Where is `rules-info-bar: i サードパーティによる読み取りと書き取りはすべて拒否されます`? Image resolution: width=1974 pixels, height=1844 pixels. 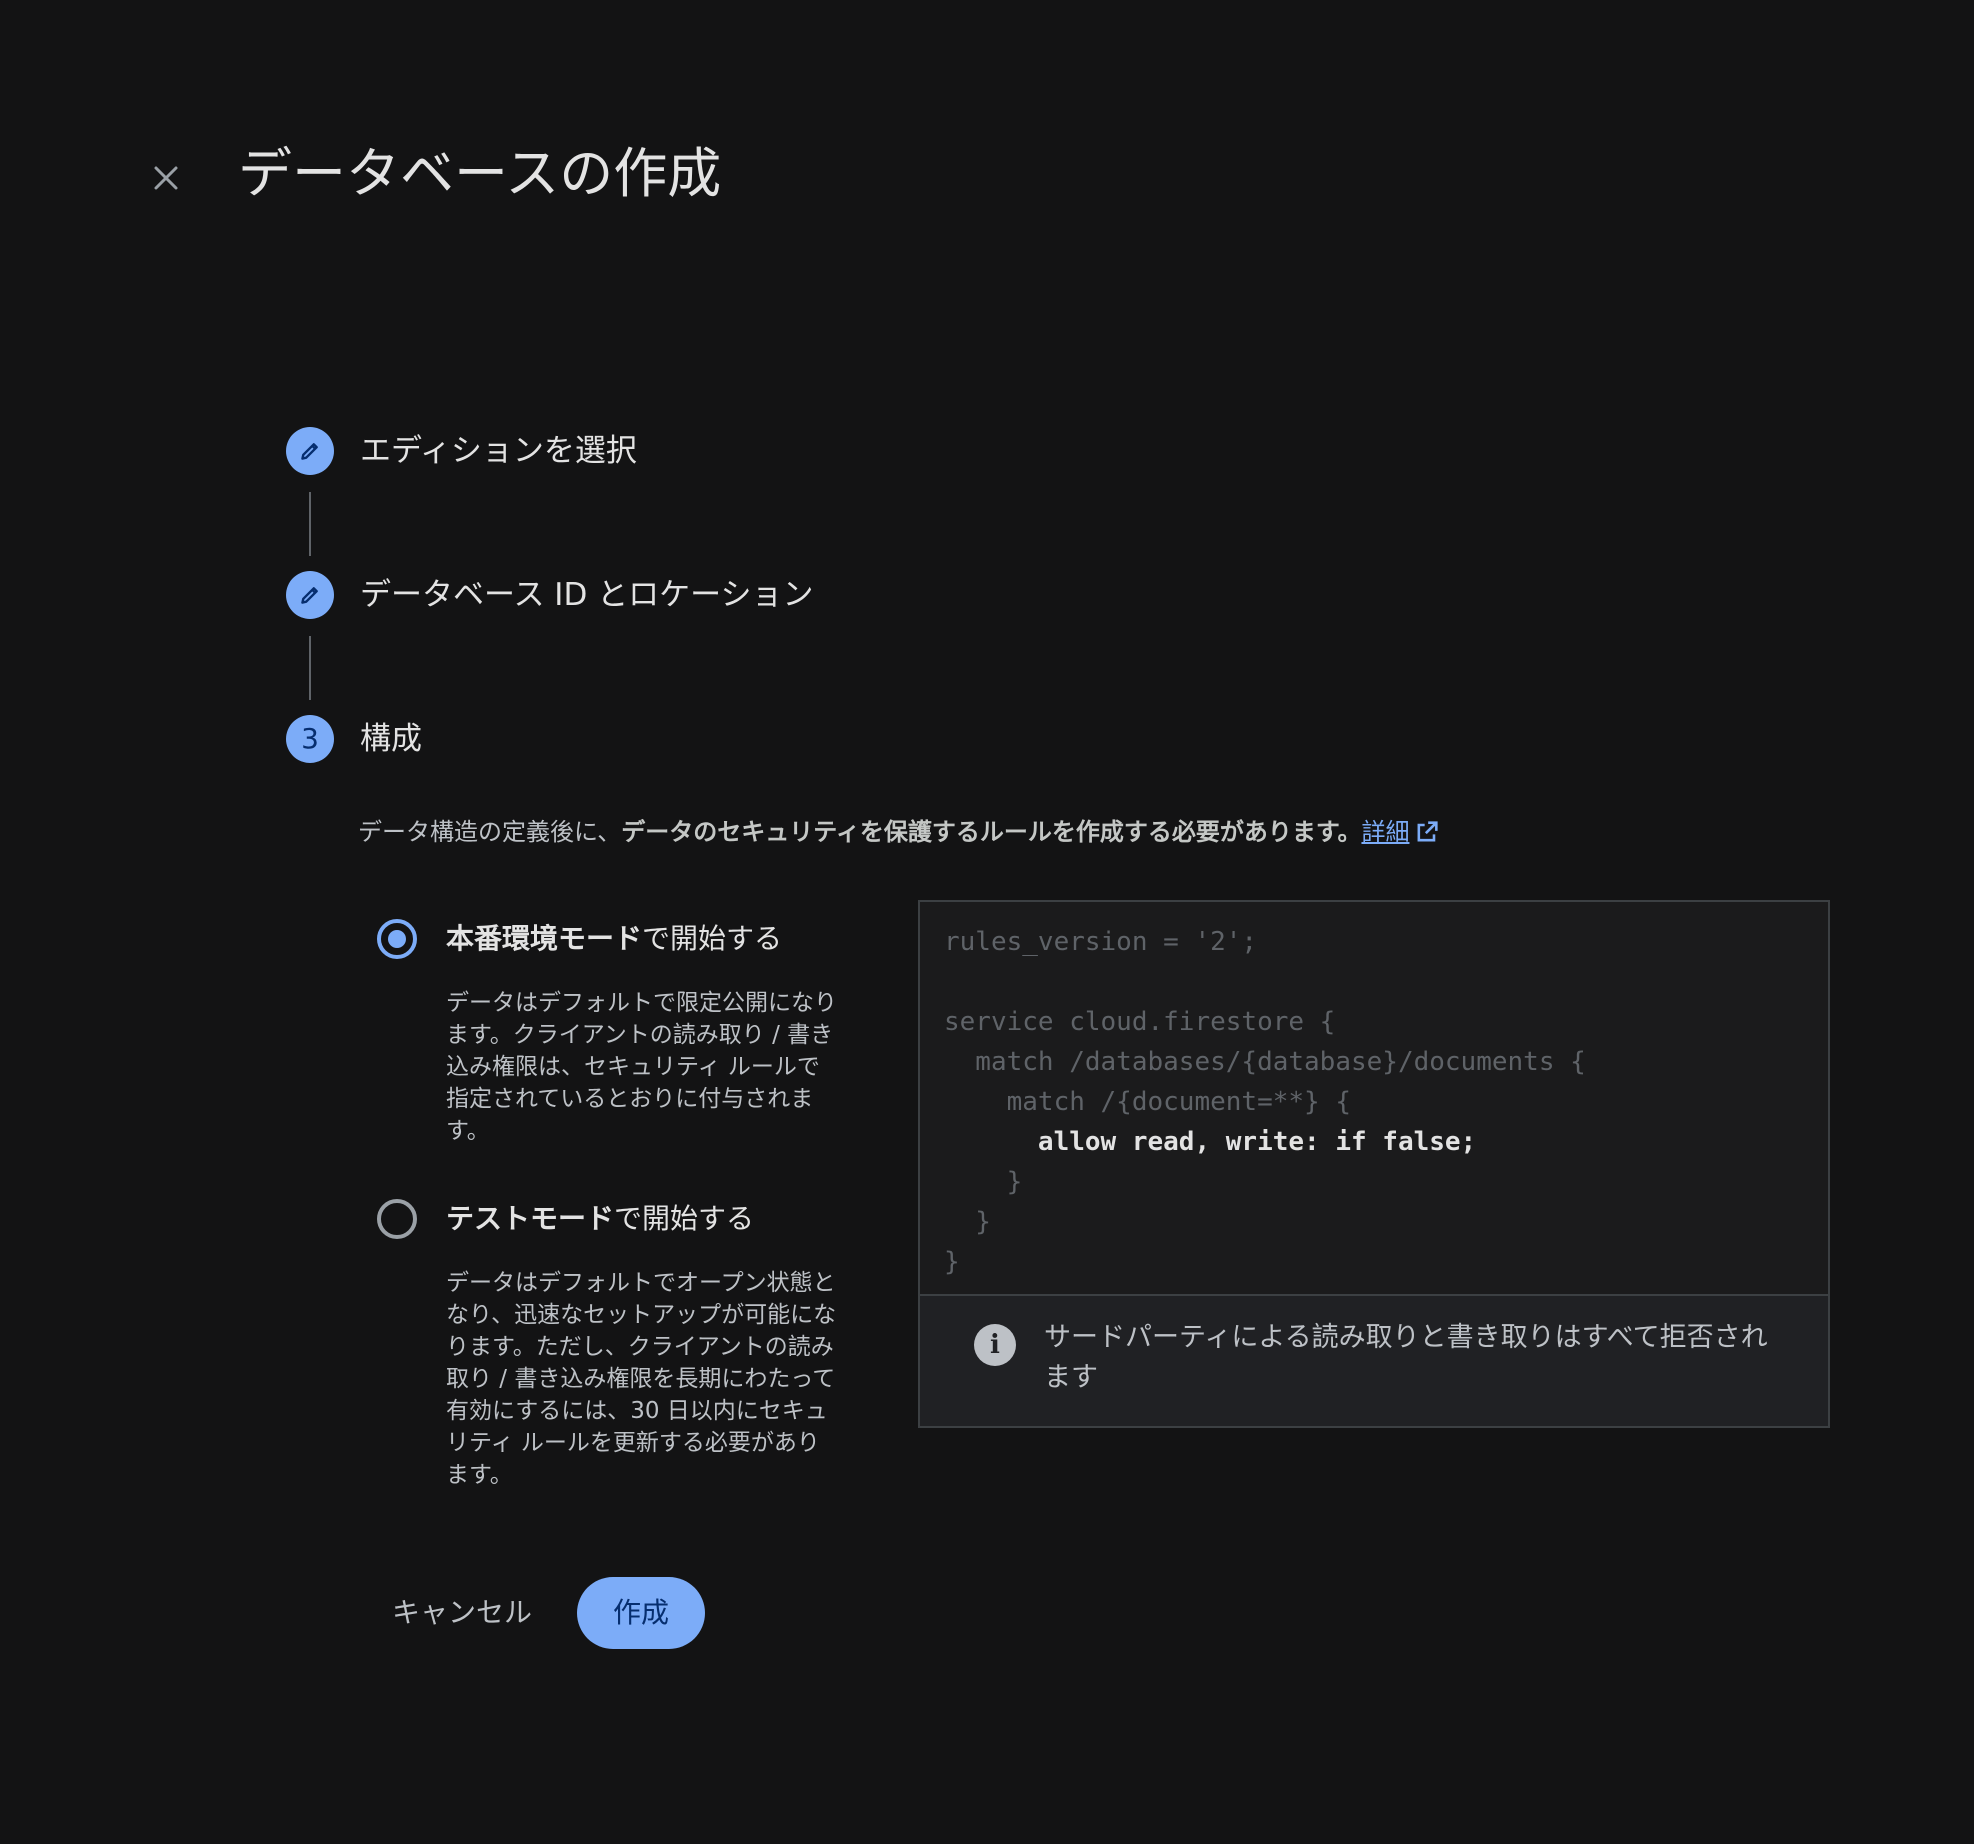 rules-info-bar: i サードパーティによる読み取りと書き取りはすべて拒否されます is located at coordinates (1374, 1360).